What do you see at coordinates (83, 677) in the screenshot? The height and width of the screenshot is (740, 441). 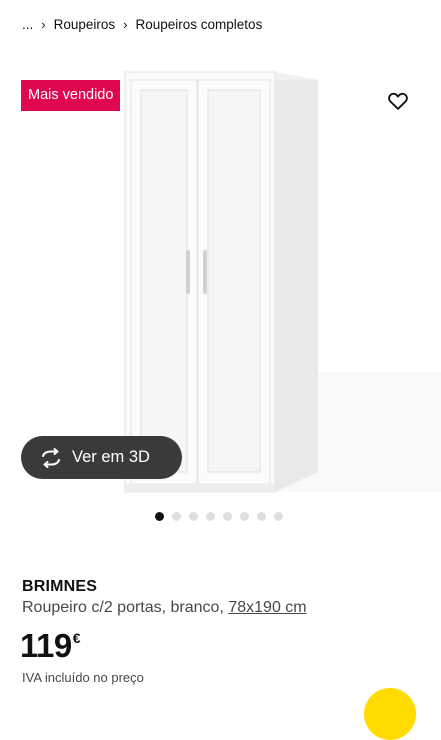 I see `vat-note: IVA incluído no preço` at bounding box center [83, 677].